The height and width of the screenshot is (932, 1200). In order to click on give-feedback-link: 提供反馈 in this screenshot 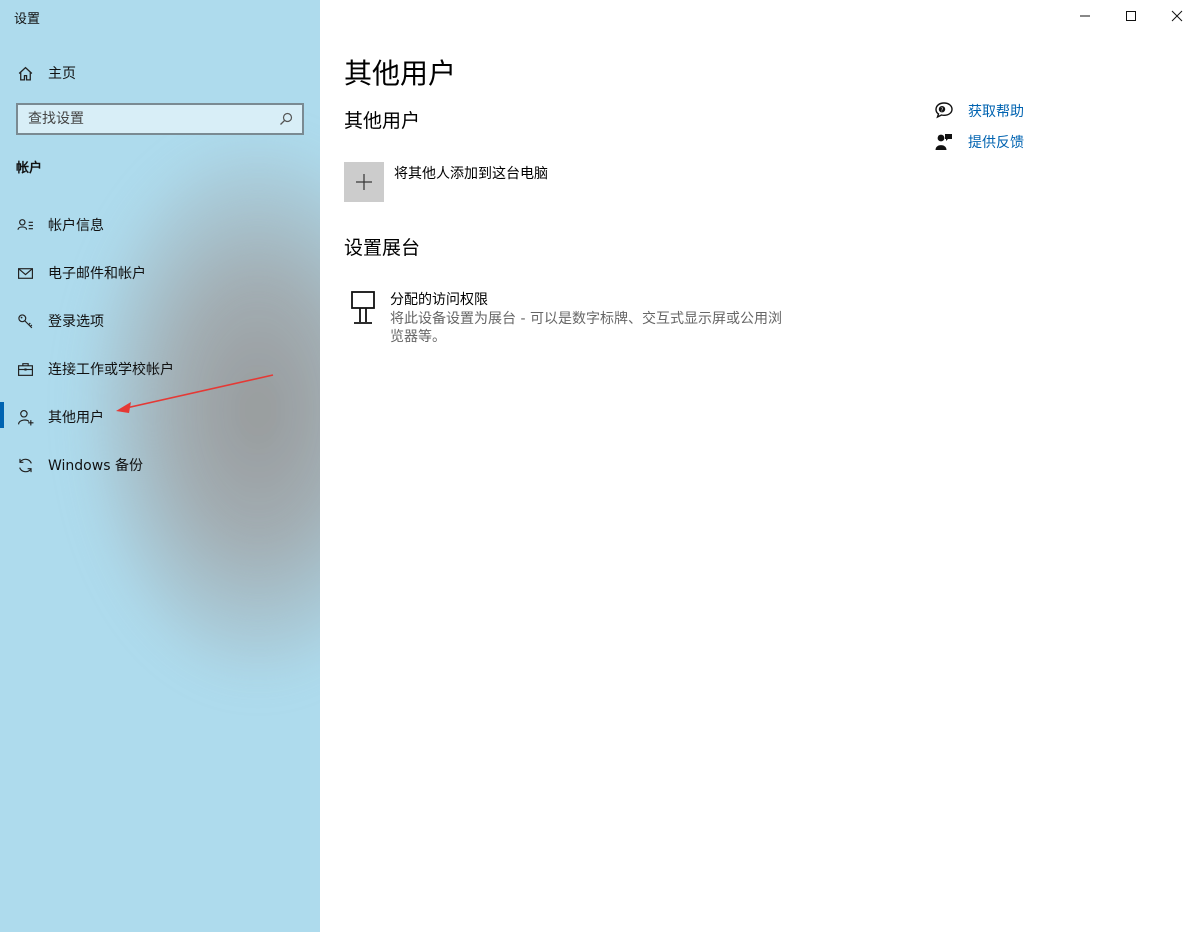, I will do `click(979, 142)`.